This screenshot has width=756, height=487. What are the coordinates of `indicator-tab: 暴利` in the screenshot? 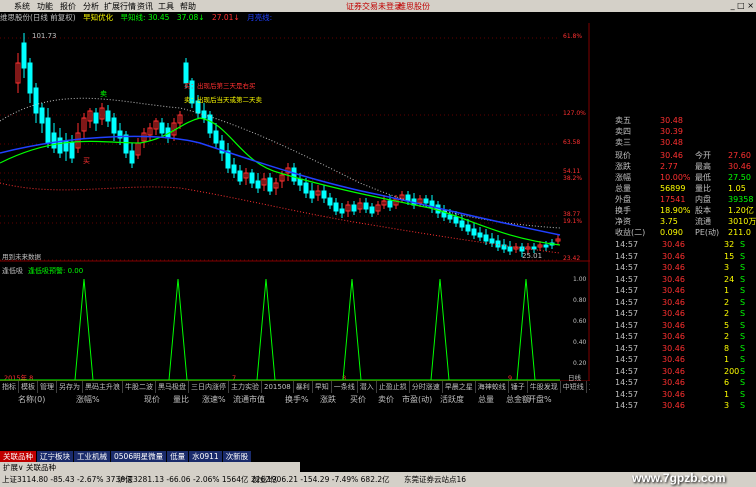 It's located at (303, 387).